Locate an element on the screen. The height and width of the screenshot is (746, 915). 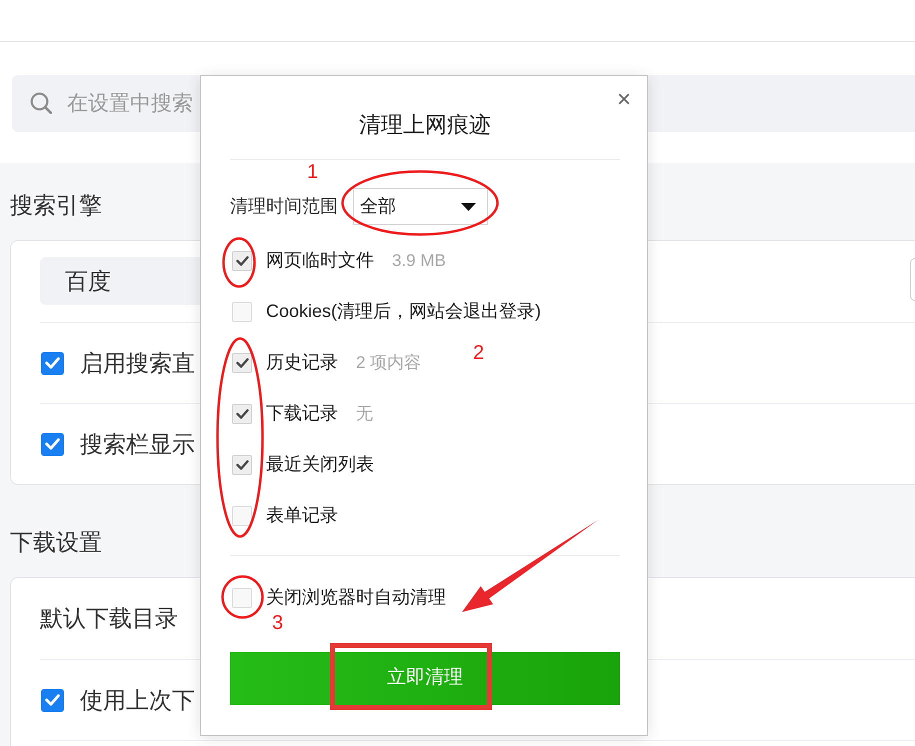
annotation-number: 1 is located at coordinates (312, 172).